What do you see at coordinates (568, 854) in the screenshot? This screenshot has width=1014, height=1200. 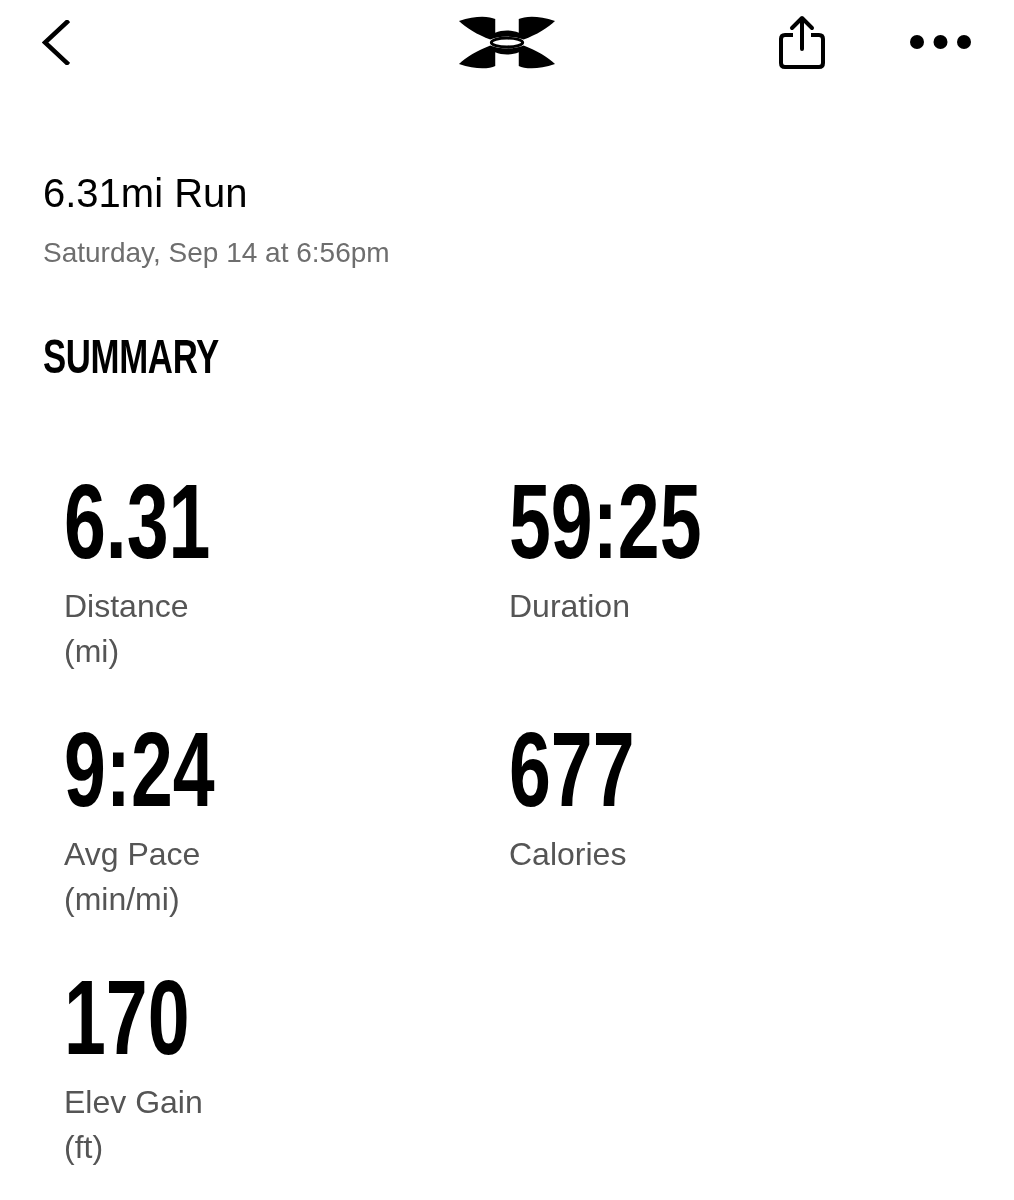 I see `stat-label: Calories` at bounding box center [568, 854].